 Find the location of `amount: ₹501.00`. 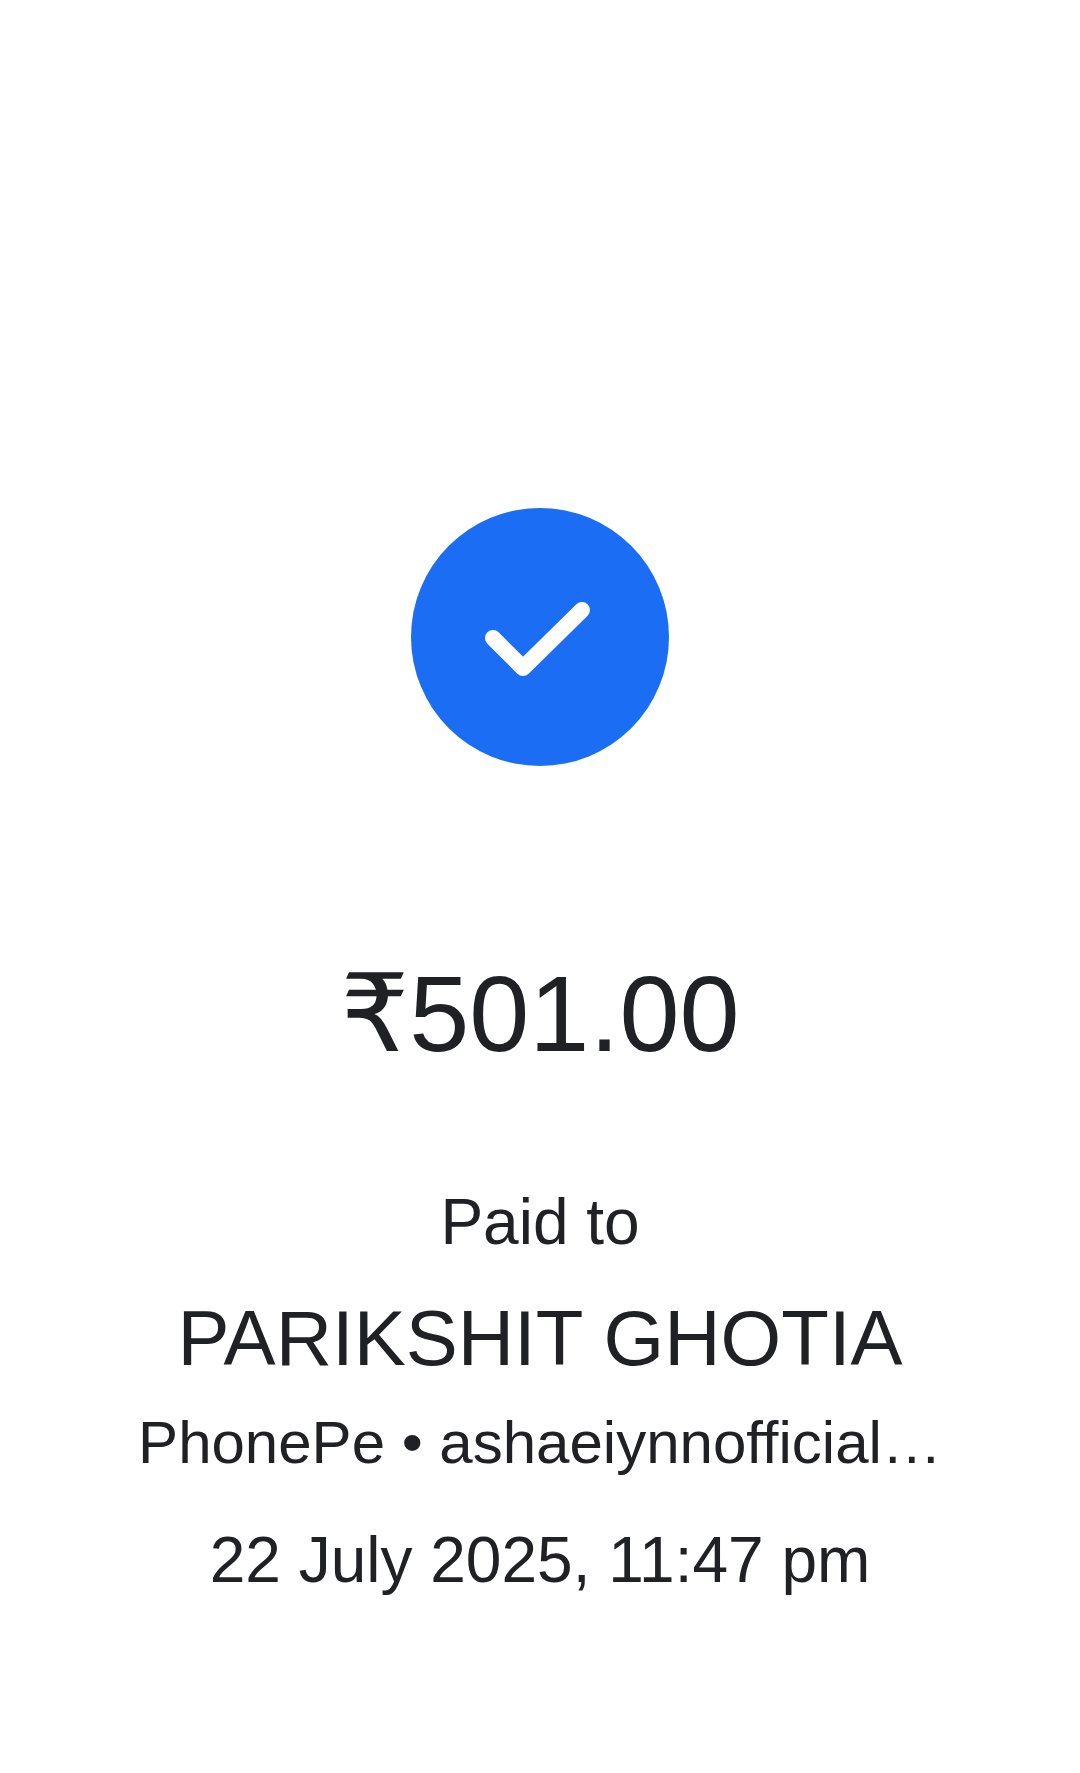

amount: ₹501.00 is located at coordinates (540, 1014).